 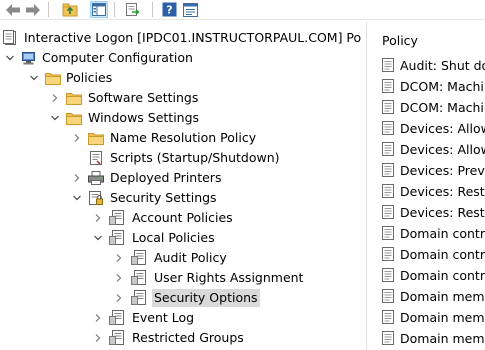 I want to click on tree-item-local-policies: Local Policies, so click(x=183, y=238).